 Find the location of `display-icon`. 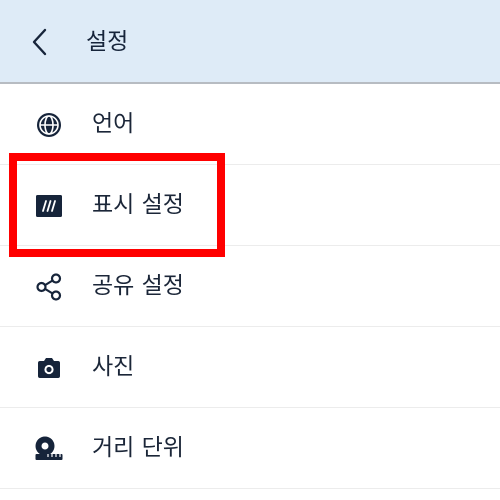

display-icon is located at coordinates (49, 206).